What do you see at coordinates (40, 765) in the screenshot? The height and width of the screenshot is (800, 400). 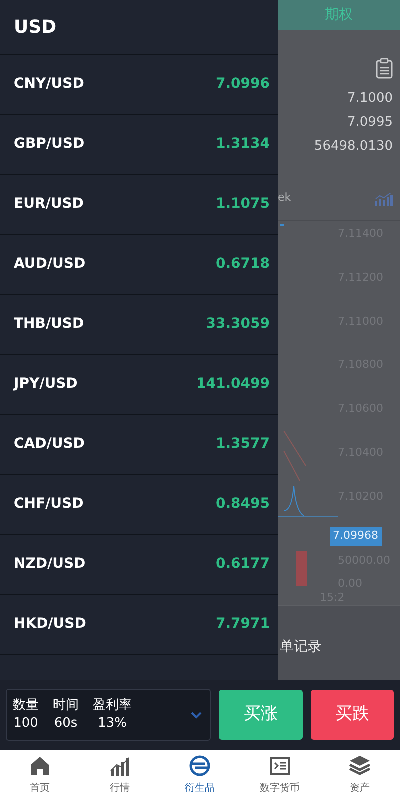 I see `home-icon` at bounding box center [40, 765].